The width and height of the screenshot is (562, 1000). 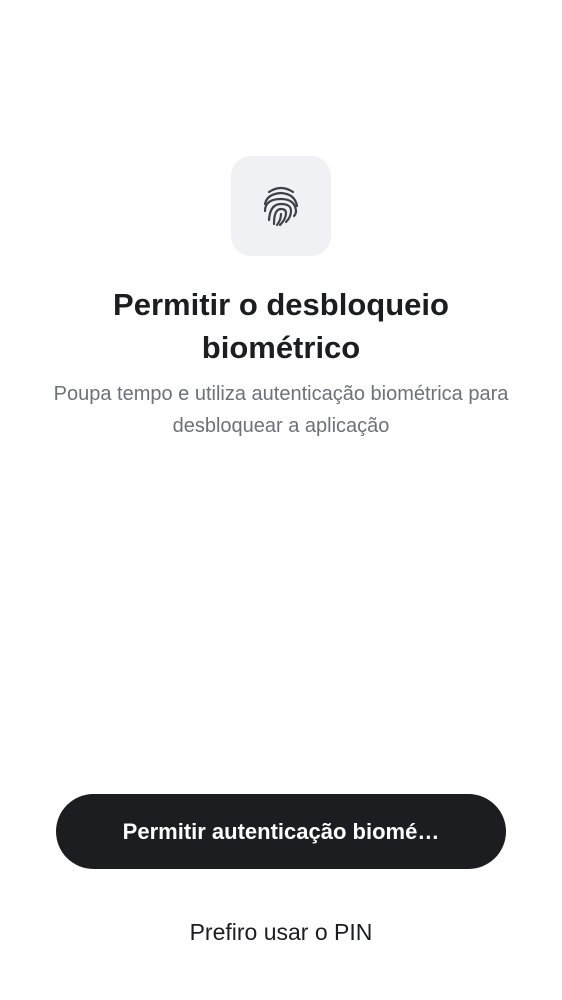 I want to click on biometric-icon-tile, so click(x=281, y=206).